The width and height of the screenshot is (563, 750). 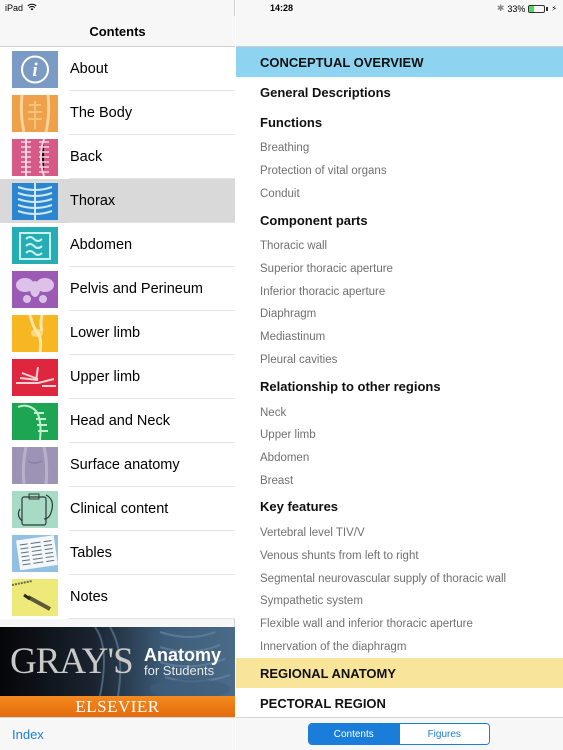 What do you see at coordinates (35, 157) in the screenshot?
I see `spine-icon` at bounding box center [35, 157].